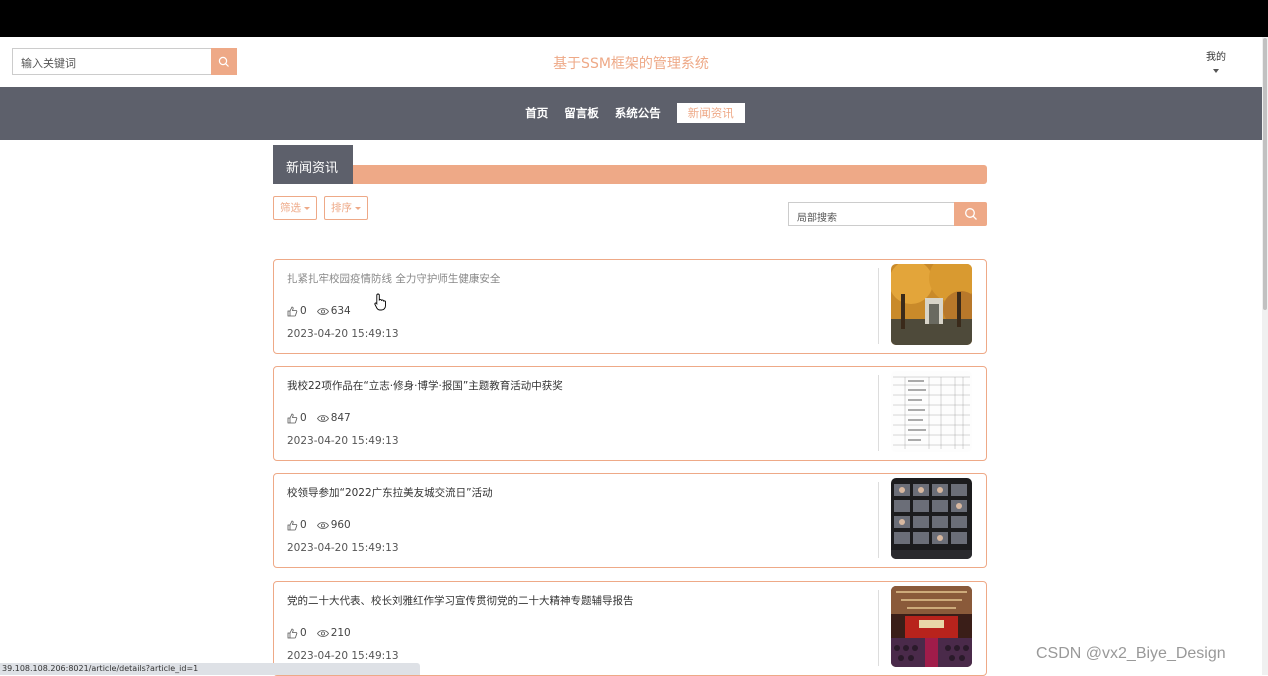 The height and width of the screenshot is (676, 1268). Describe the element at coordinates (634, 18) in the screenshot. I see `browser-top-bar` at that location.